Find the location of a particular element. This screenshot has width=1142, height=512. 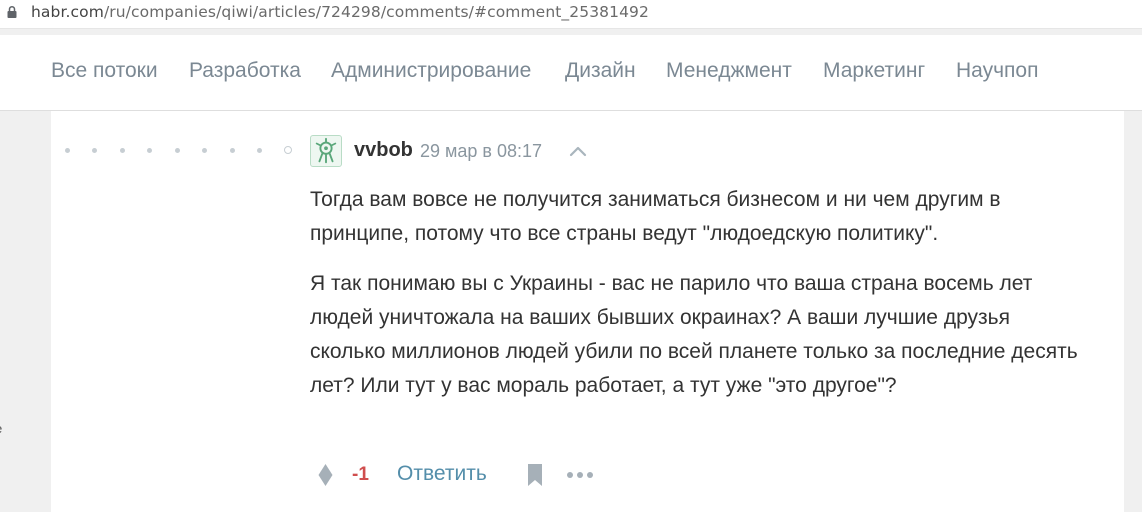

more-dots-icon is located at coordinates (580, 475).